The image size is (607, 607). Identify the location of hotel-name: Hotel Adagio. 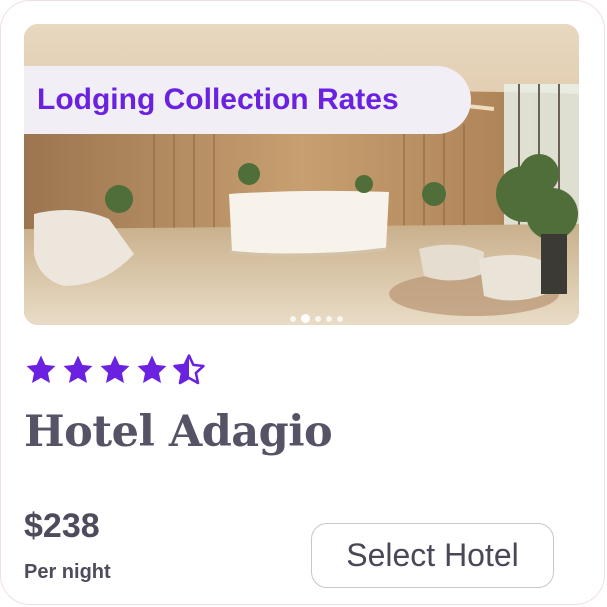
(178, 432).